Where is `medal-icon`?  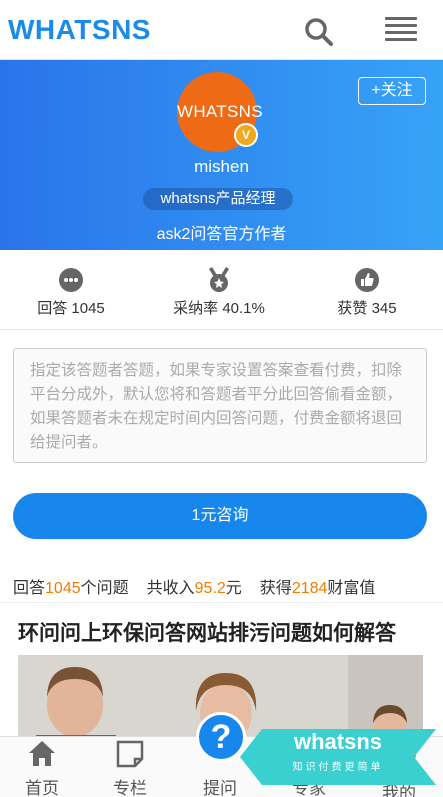
medal-icon is located at coordinates (219, 280).